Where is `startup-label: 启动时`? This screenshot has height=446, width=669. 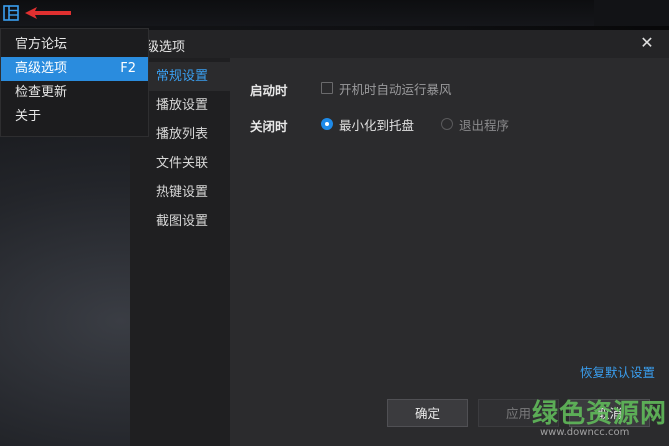 startup-label: 启动时 is located at coordinates (269, 90).